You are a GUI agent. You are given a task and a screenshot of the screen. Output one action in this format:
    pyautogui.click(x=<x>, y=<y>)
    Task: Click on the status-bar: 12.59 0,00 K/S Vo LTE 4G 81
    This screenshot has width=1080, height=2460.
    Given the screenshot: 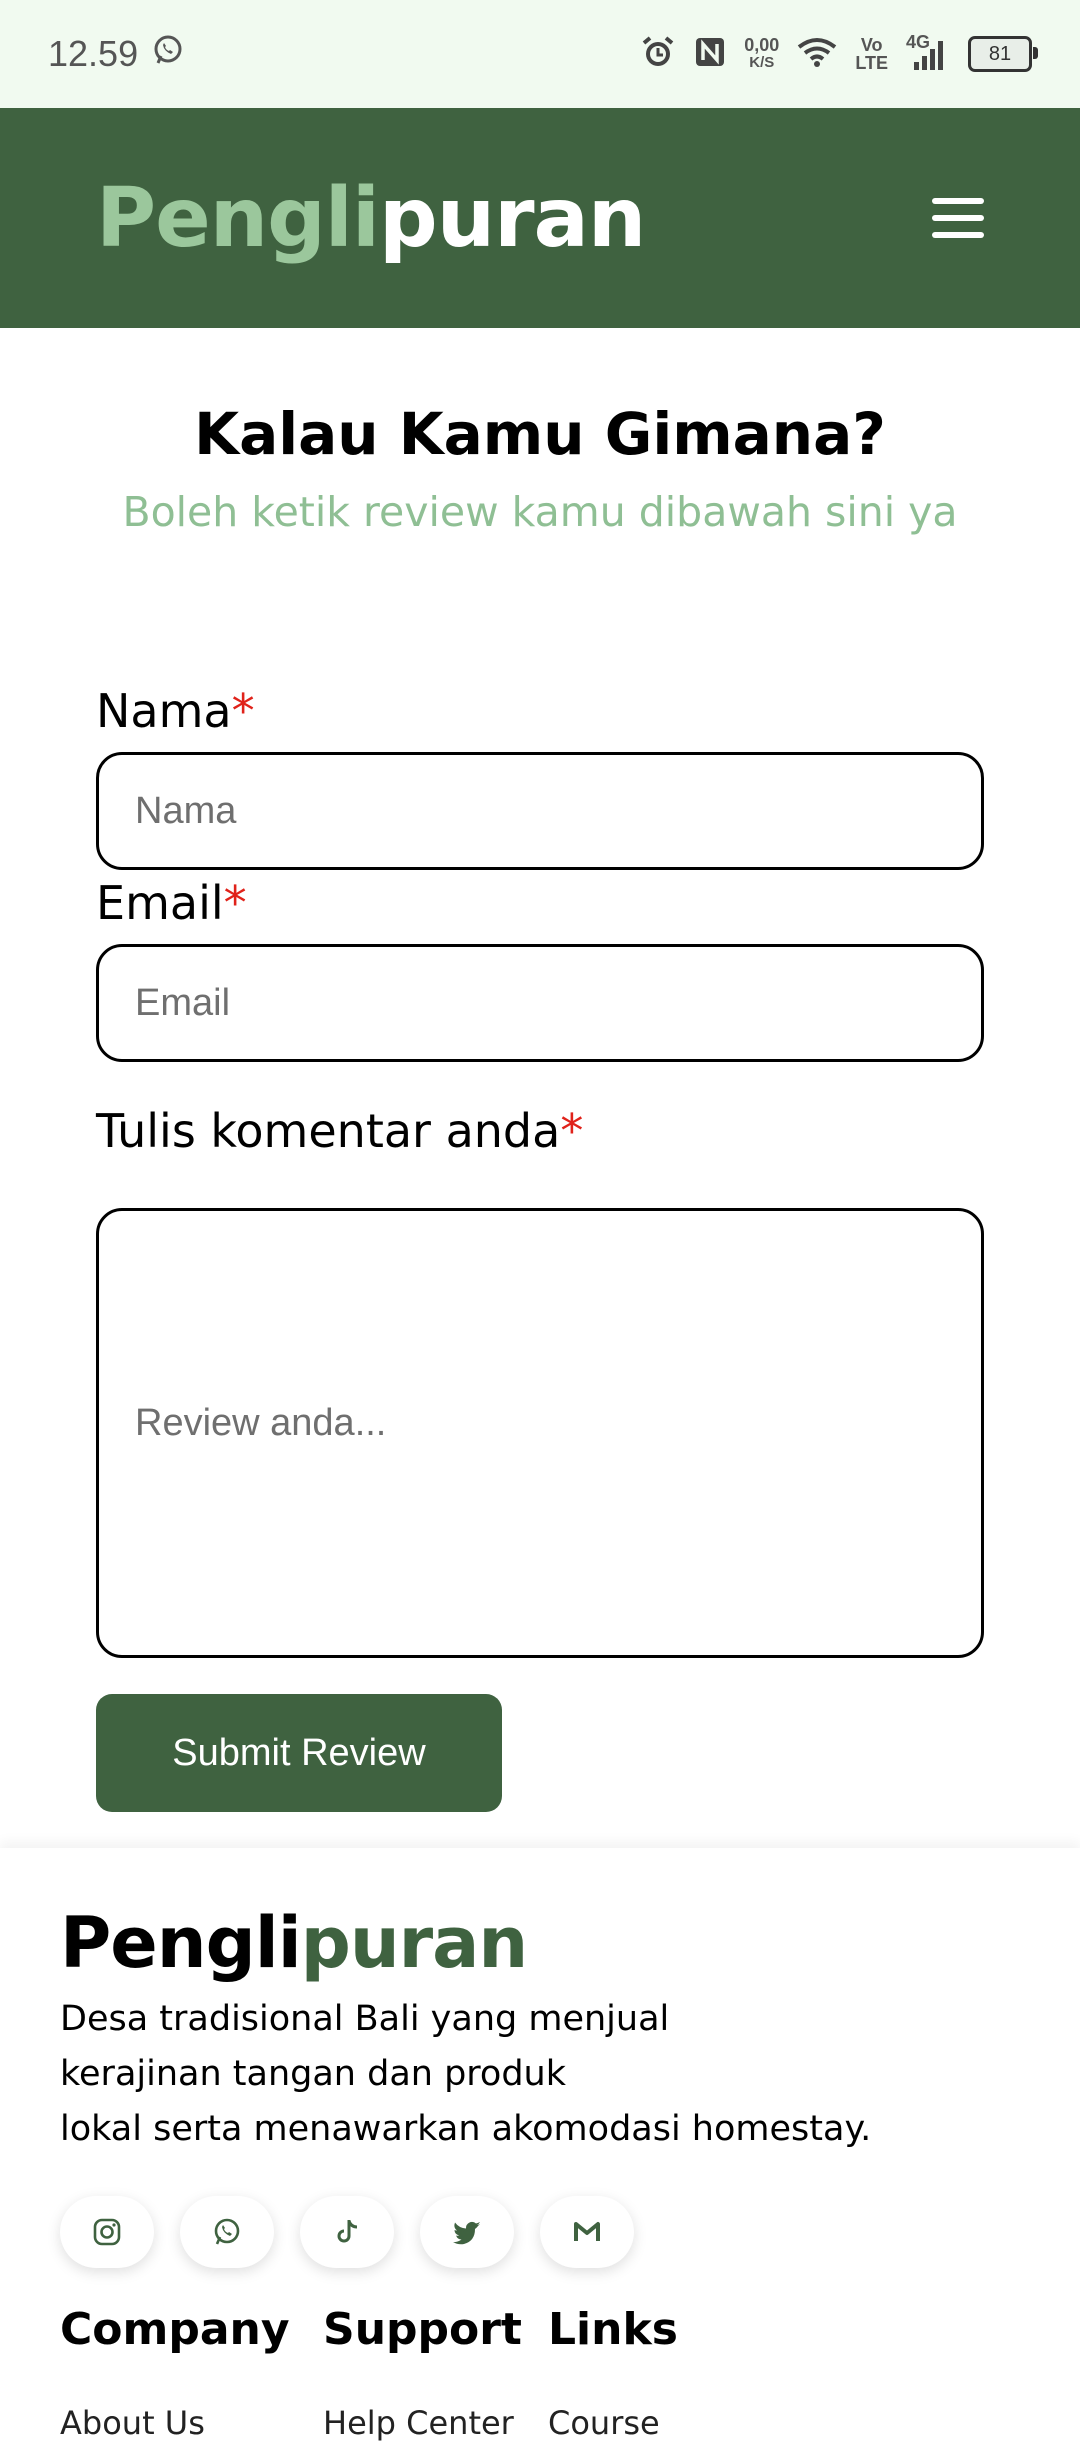 What is the action you would take?
    pyautogui.click(x=540, y=54)
    